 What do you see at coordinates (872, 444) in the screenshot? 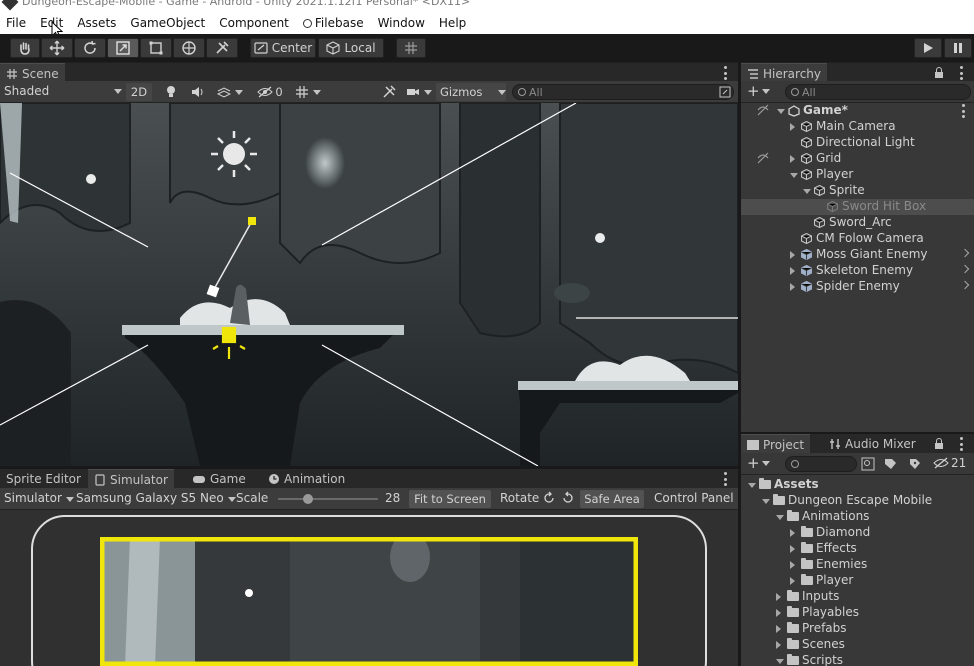
I see `tab-audio-mixer: Audio Mixer` at bounding box center [872, 444].